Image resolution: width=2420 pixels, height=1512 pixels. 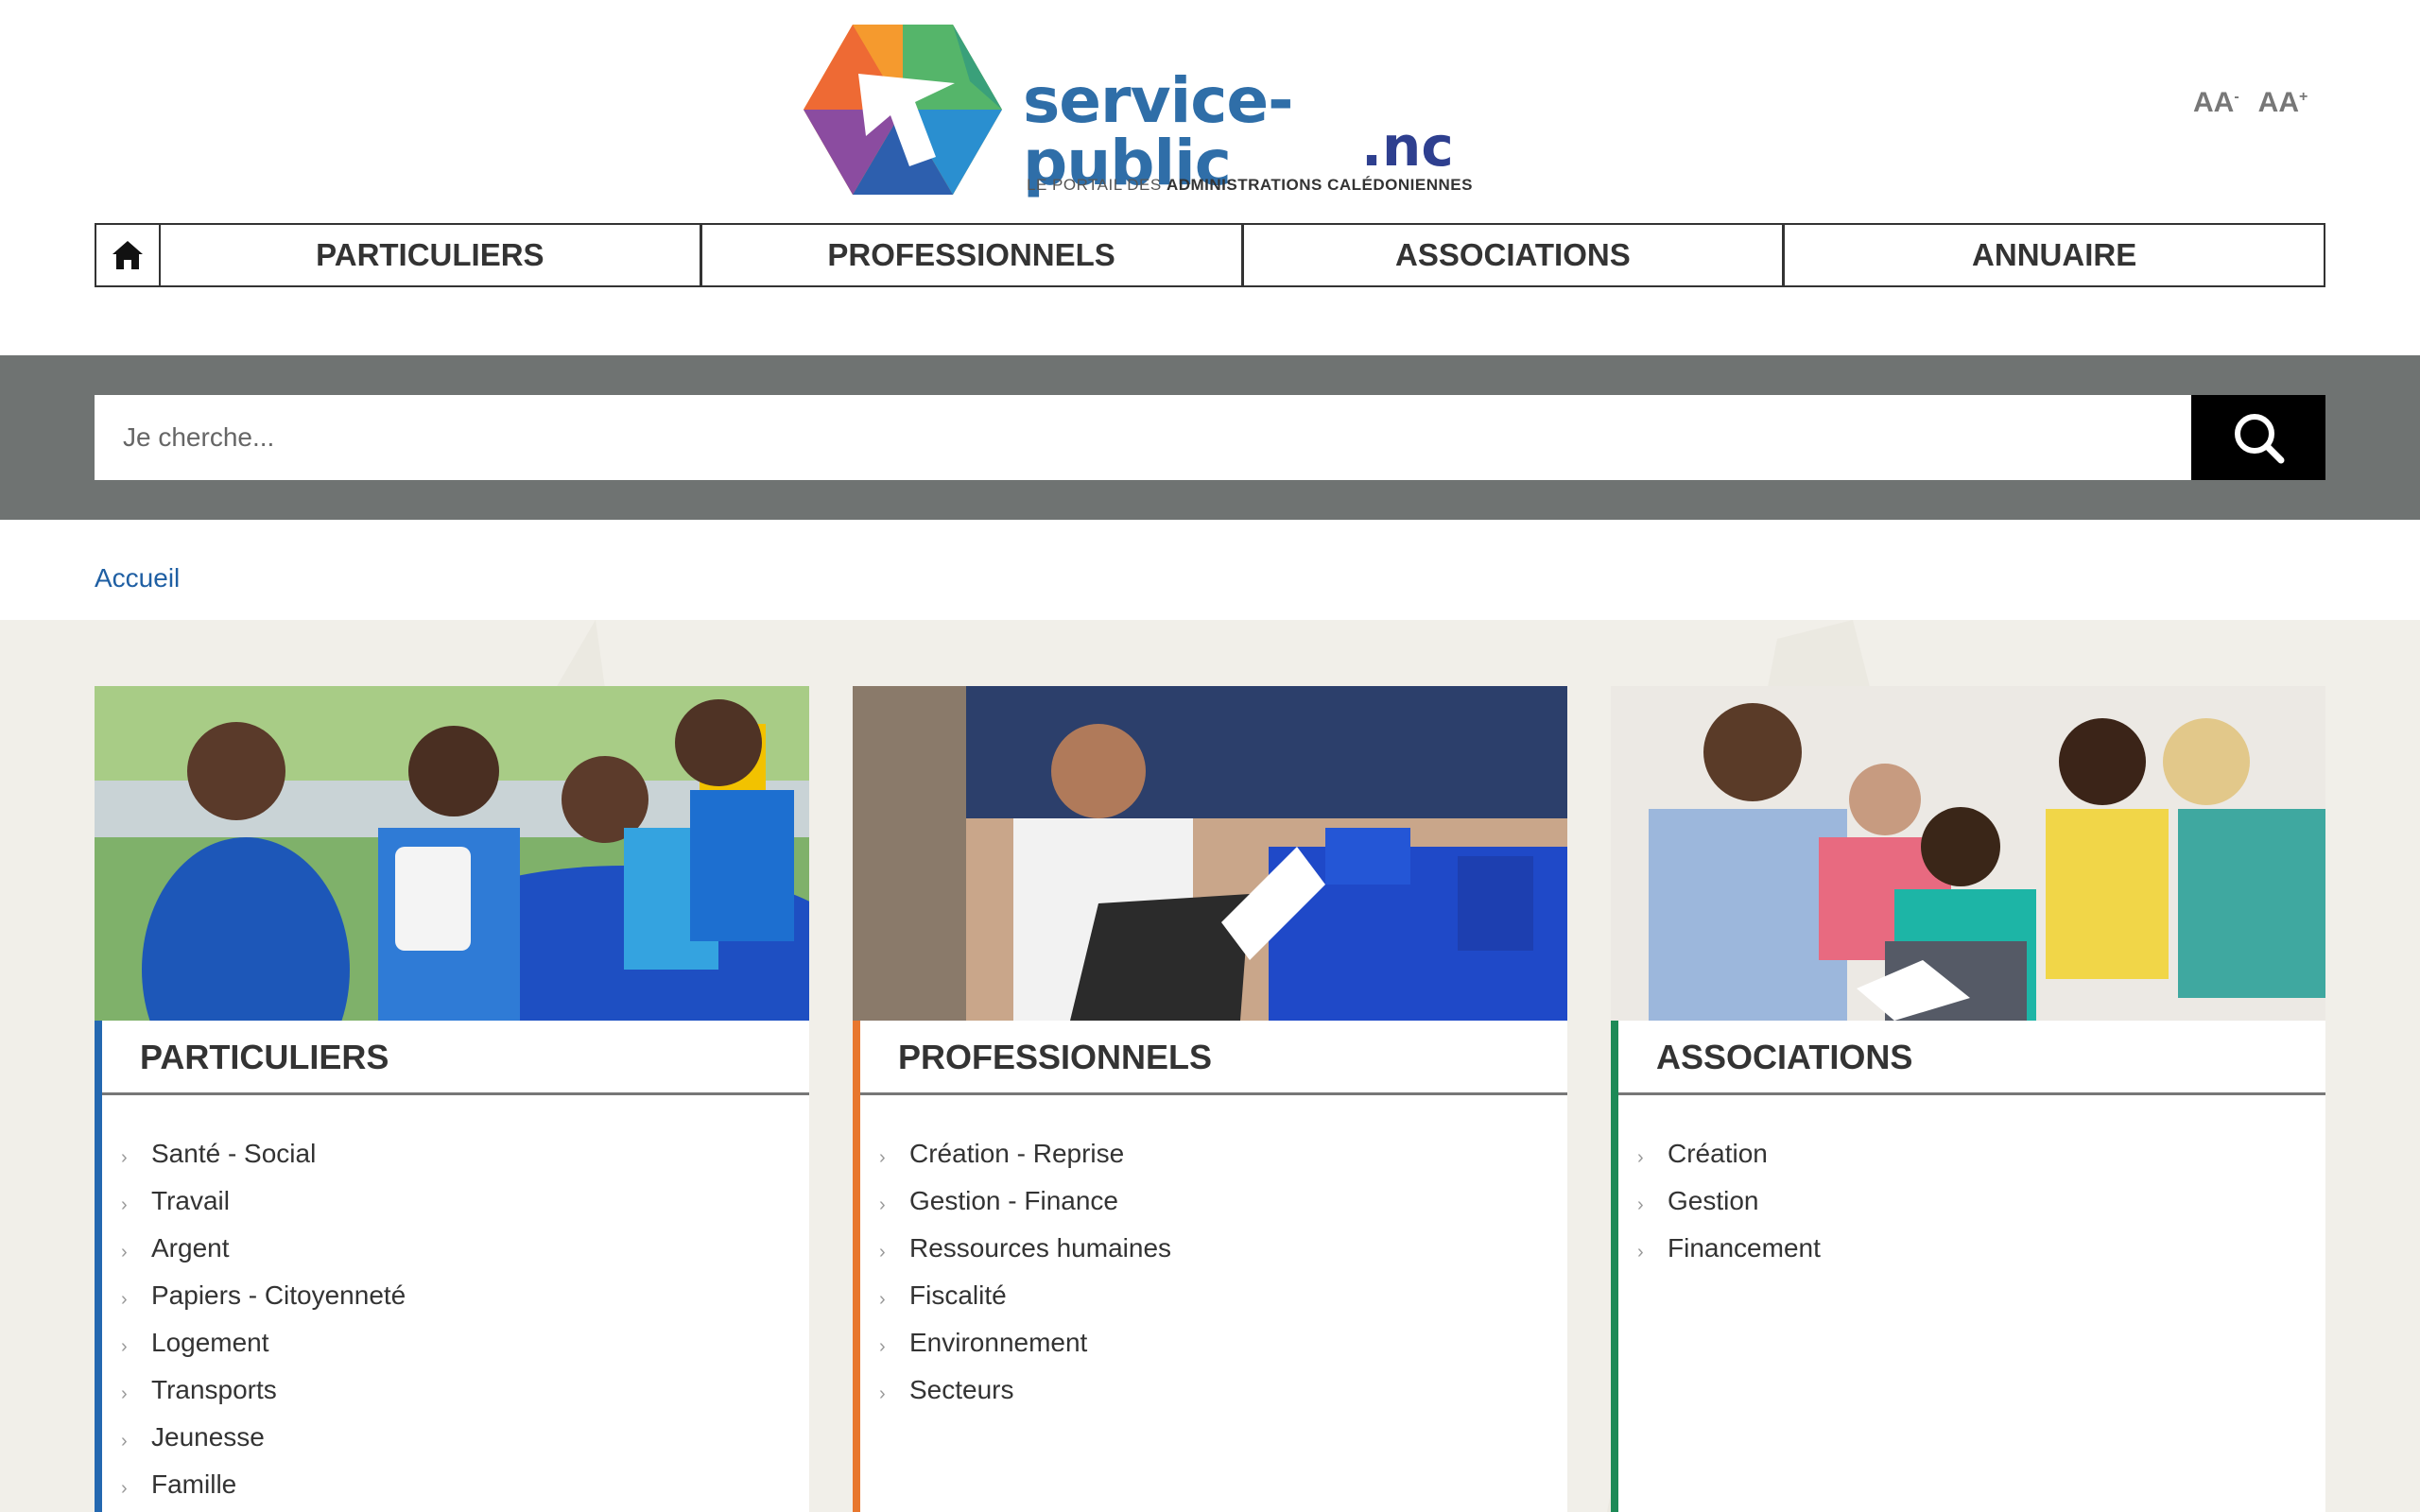 I want to click on list-item: › Création - Reprise, so click(x=1025, y=1161).